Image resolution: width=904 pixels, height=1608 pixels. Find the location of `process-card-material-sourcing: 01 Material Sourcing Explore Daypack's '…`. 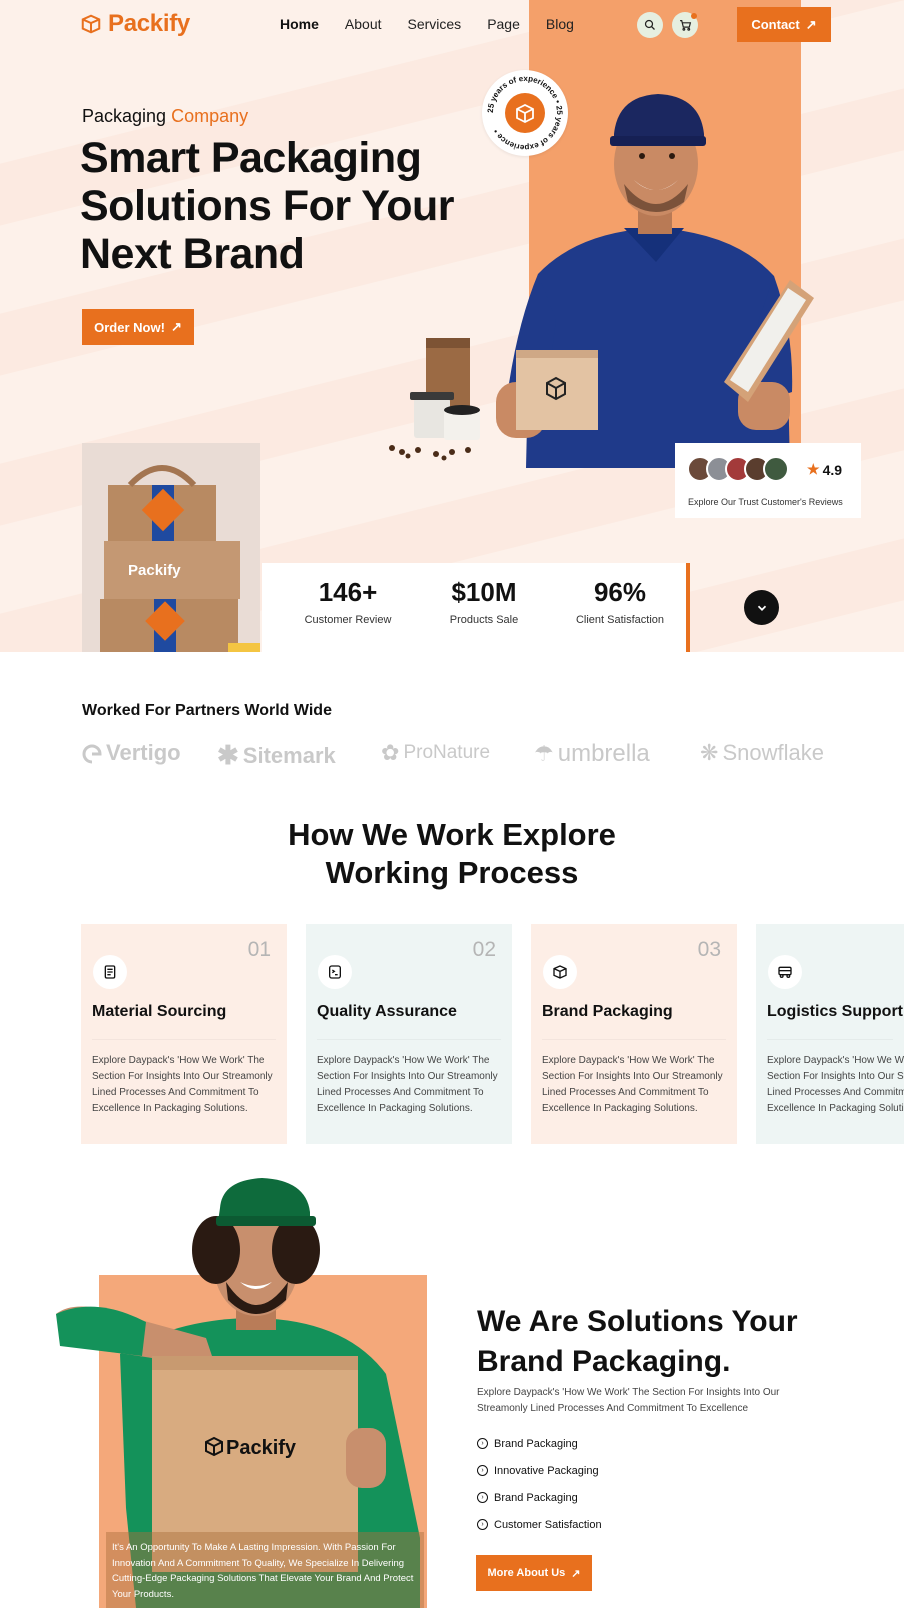

process-card-material-sourcing: 01 Material Sourcing Explore Daypack's '… is located at coordinates (184, 1034).